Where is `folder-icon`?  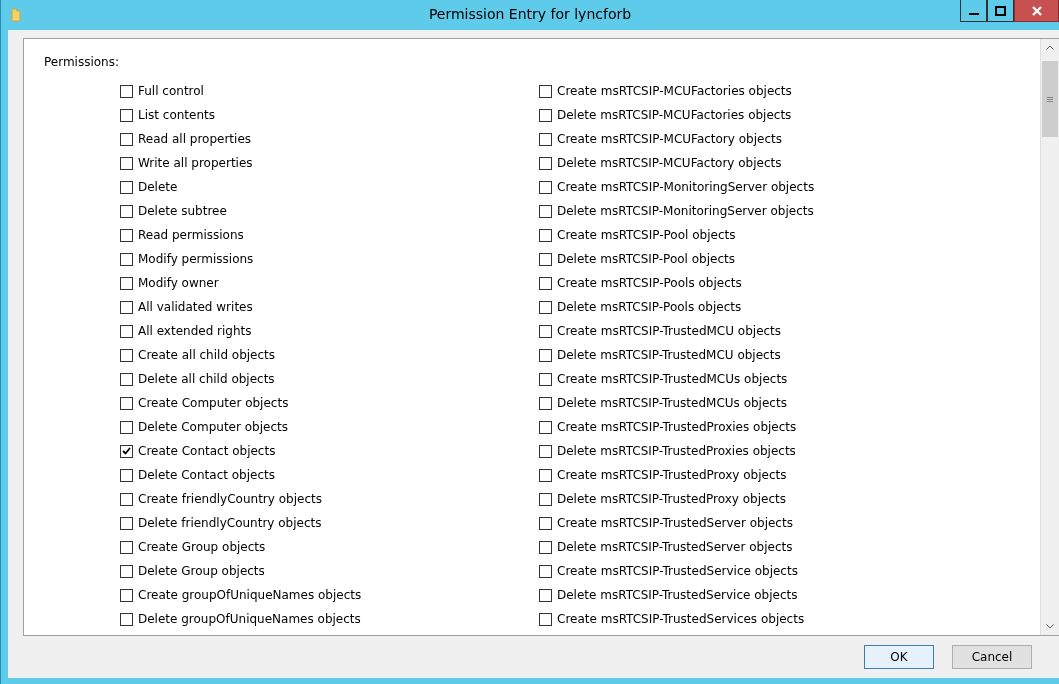 folder-icon is located at coordinates (16, 15).